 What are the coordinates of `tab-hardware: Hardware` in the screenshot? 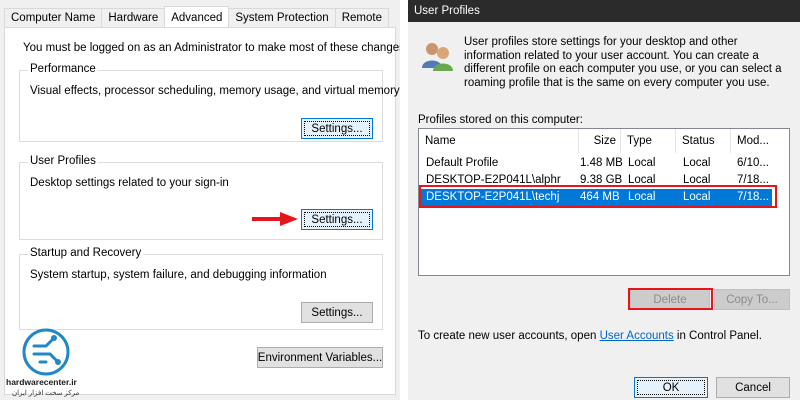 It's located at (133, 17).